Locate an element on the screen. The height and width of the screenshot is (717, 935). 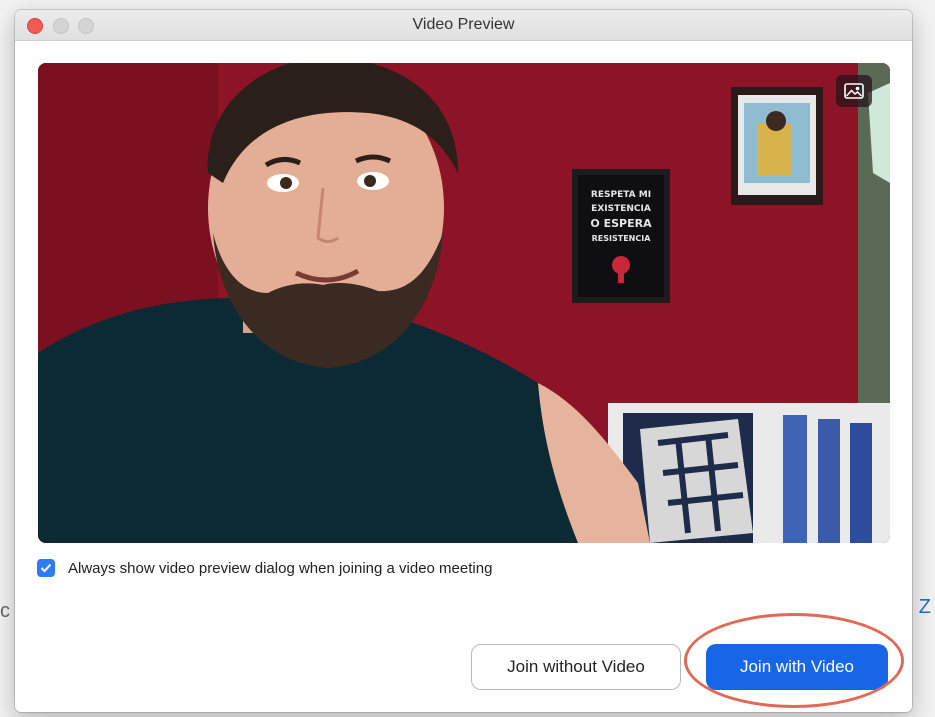
always-show-preview-checkbox is located at coordinates (46, 568).